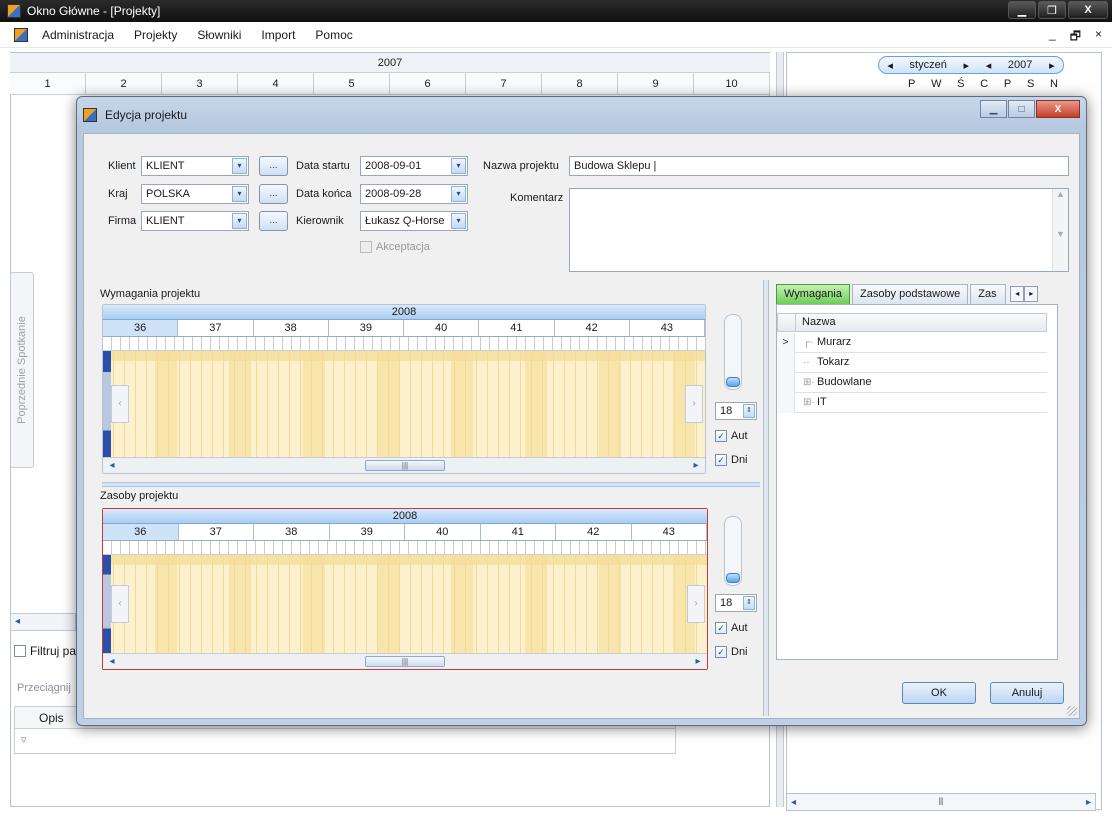 This screenshot has width=1112, height=827. I want to click on mdi-close-button: ×, so click(1098, 37).